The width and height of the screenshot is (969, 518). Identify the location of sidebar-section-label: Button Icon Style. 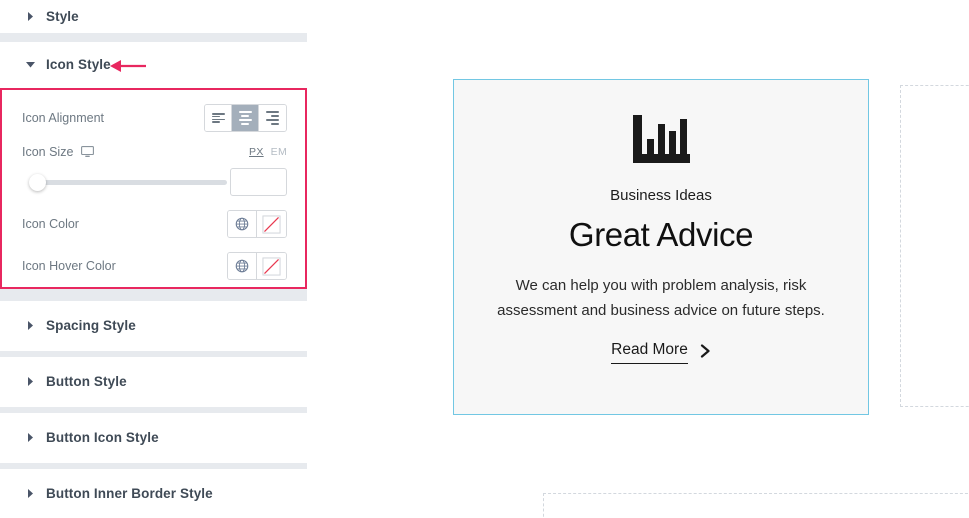
(102, 437).